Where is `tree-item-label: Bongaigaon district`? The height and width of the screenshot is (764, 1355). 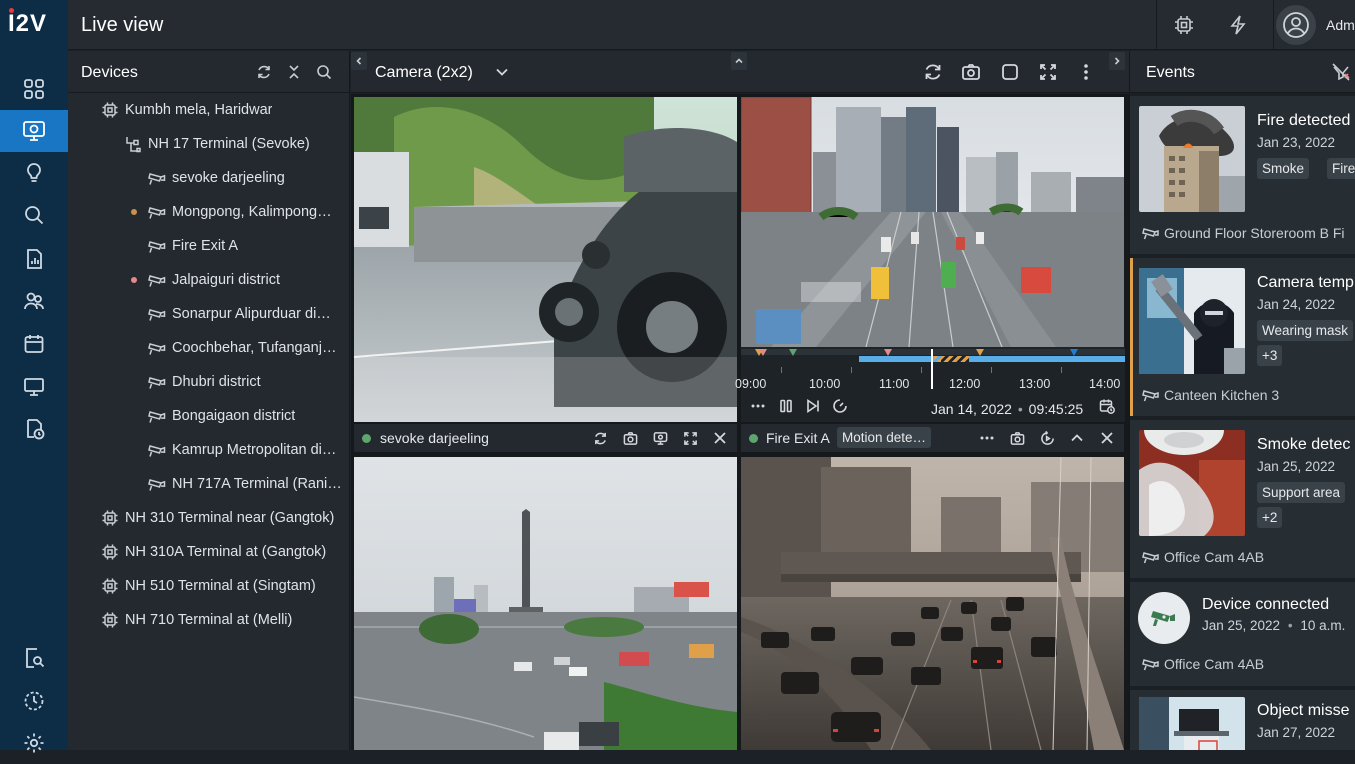
tree-item-label: Bongaigaon district is located at coordinates (234, 416).